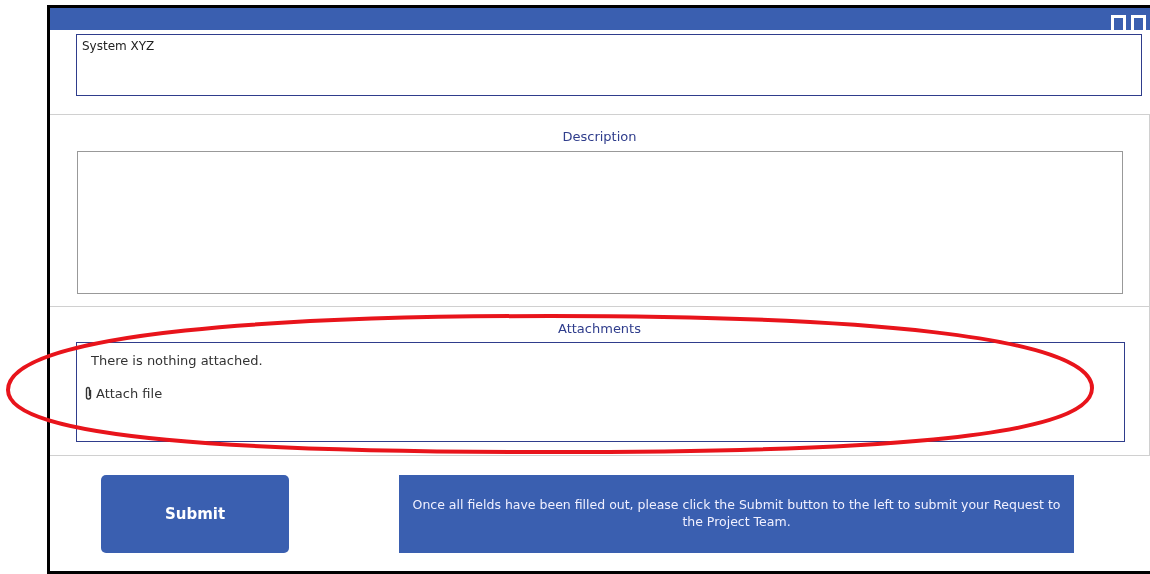 The image size is (1150, 574). I want to click on attach-file-link: Attach file, so click(123, 393).